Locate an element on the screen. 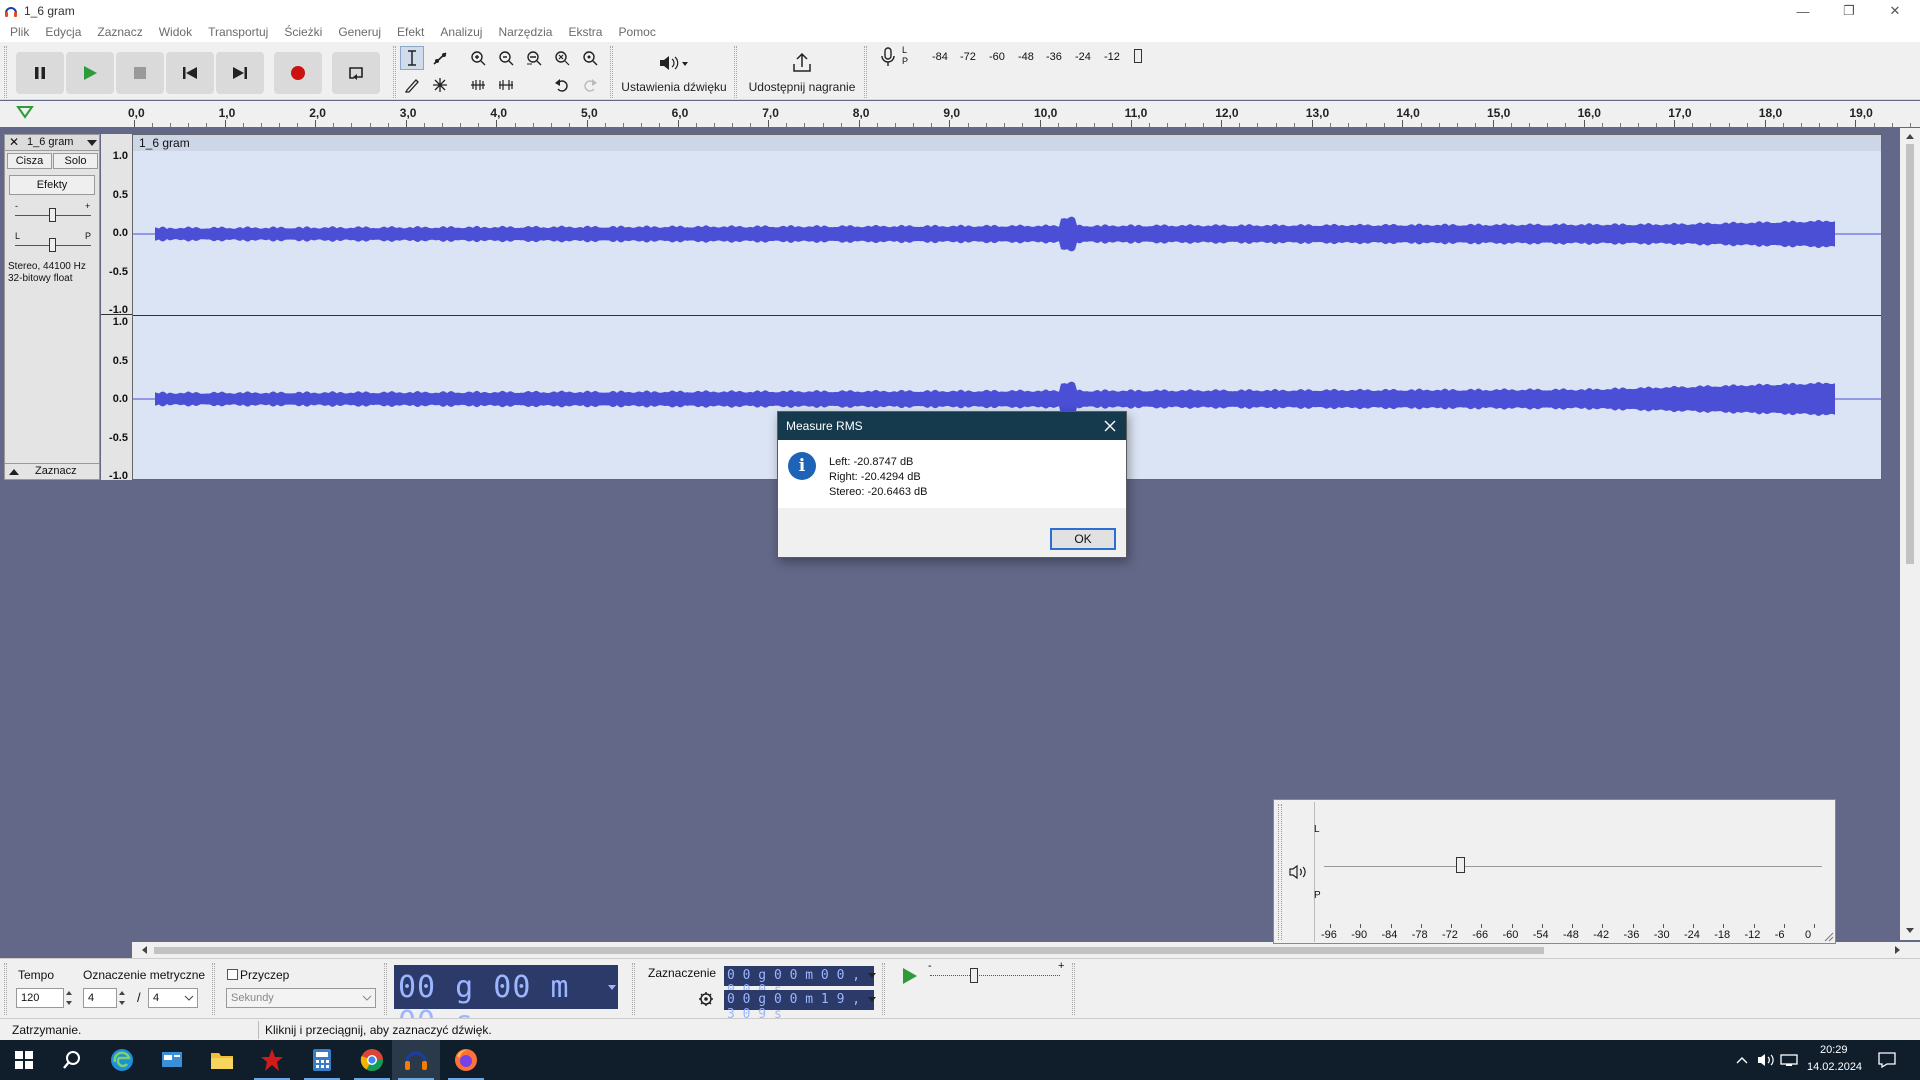 Image resolution: width=1920 pixels, height=1080 pixels. play-at-speed-icon is located at coordinates (910, 976).